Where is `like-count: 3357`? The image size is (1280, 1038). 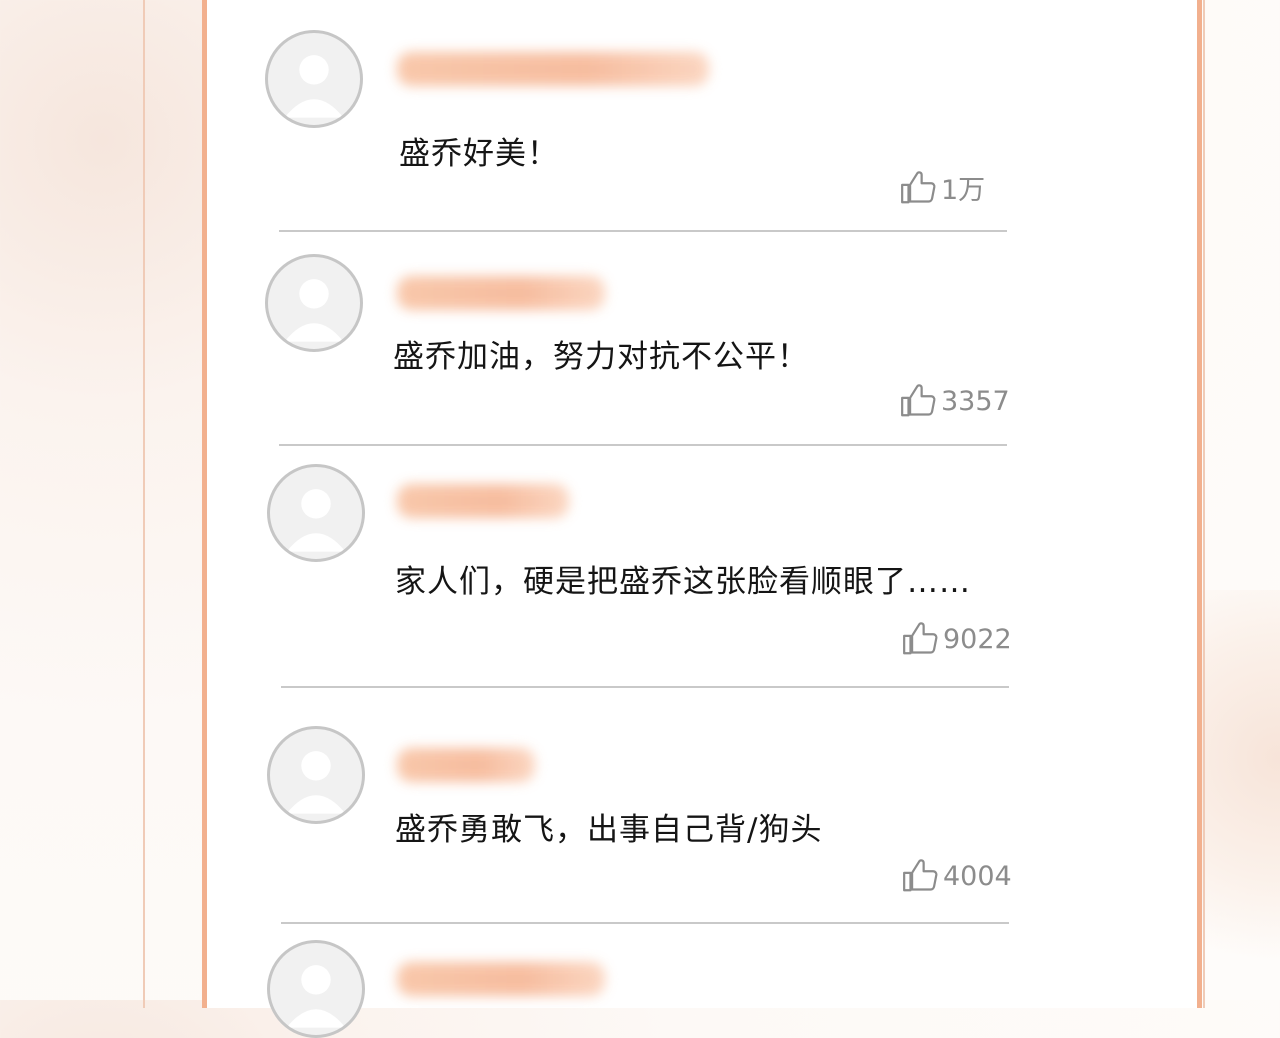
like-count: 3357 is located at coordinates (975, 401).